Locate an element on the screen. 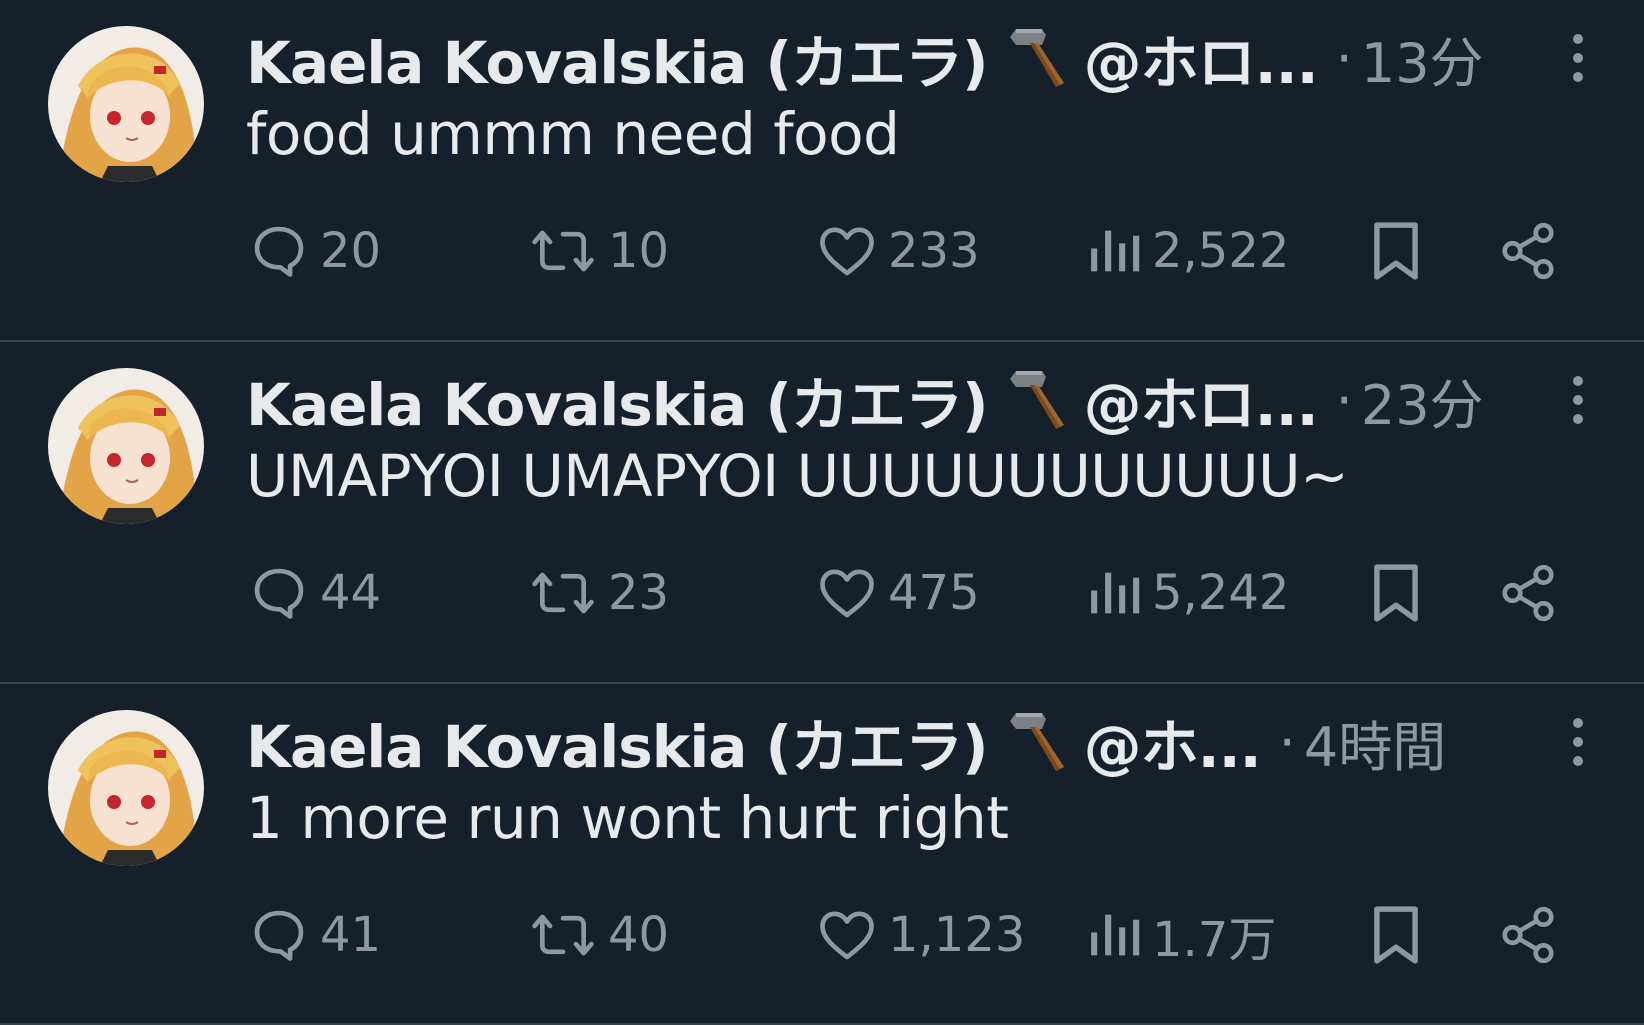 The image size is (1644, 1025). like-count: 233 is located at coordinates (934, 251).